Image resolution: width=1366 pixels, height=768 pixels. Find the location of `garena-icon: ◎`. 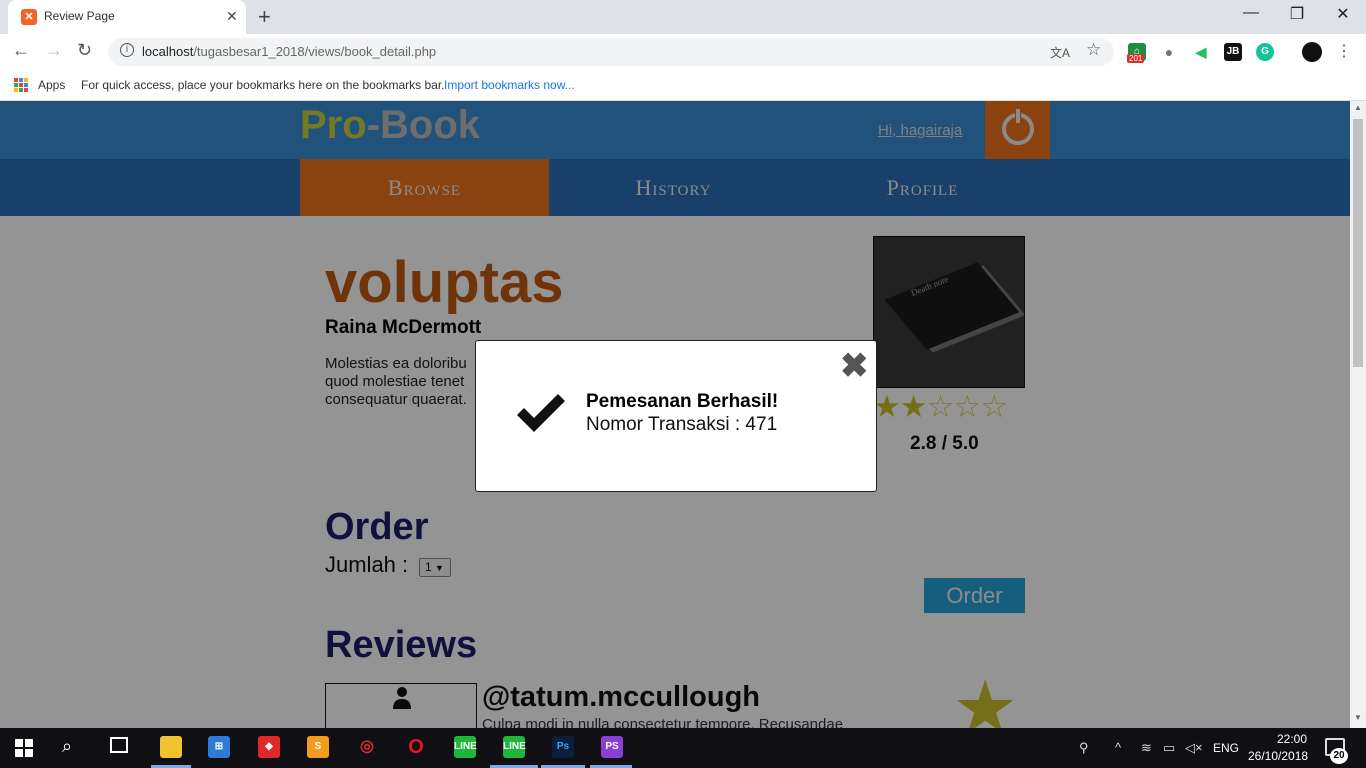

garena-icon: ◎ is located at coordinates (367, 747).